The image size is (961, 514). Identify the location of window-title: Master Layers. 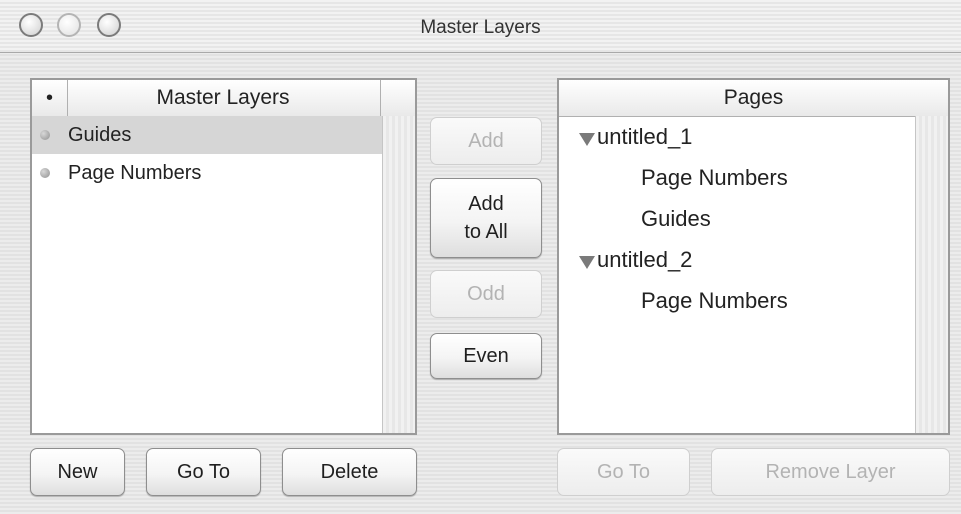
(480, 27).